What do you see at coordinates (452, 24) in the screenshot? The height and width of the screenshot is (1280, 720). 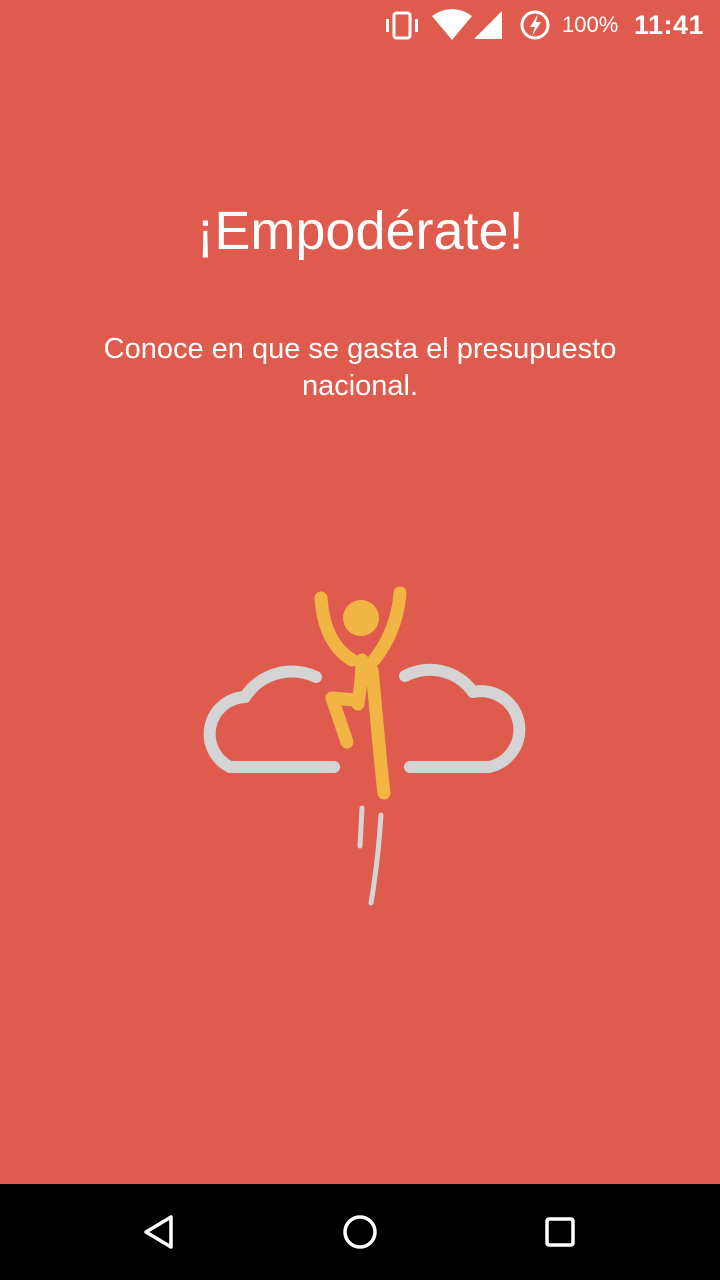 I see `wifi-icon` at bounding box center [452, 24].